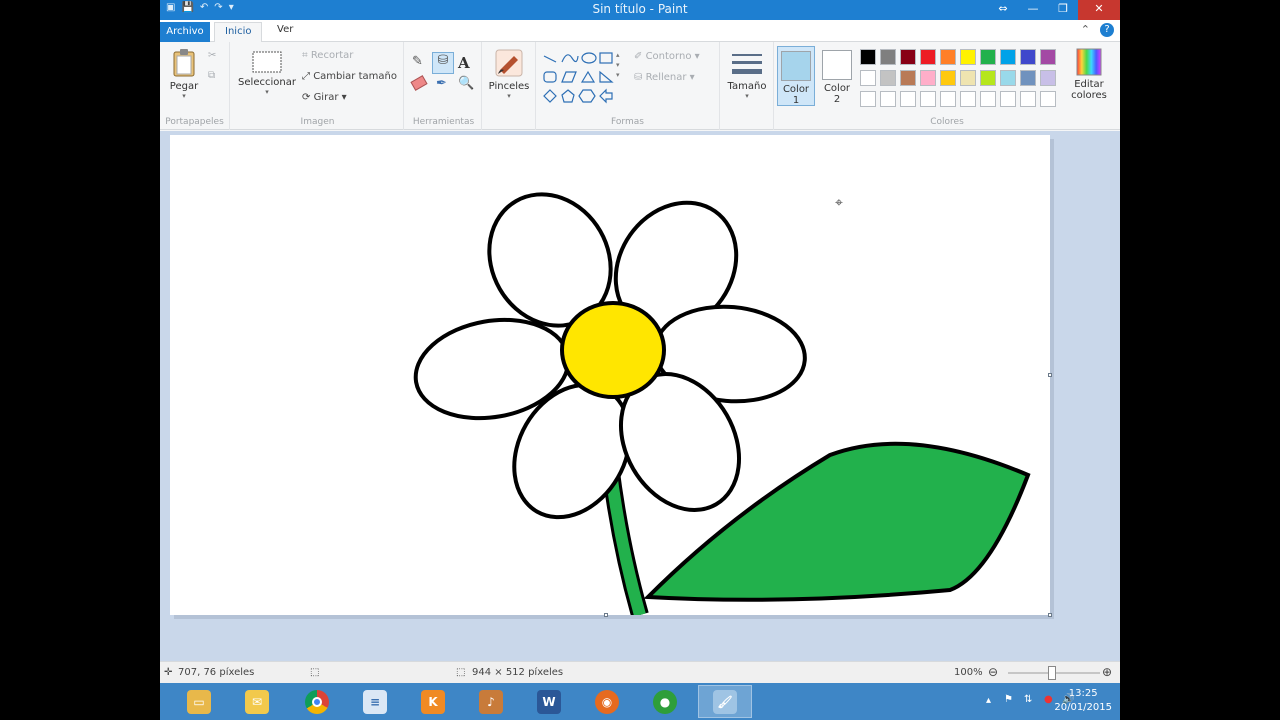 The width and height of the screenshot is (1280, 720). What do you see at coordinates (443, 63) in the screenshot?
I see `fill-bucket-icon: ⛁` at bounding box center [443, 63].